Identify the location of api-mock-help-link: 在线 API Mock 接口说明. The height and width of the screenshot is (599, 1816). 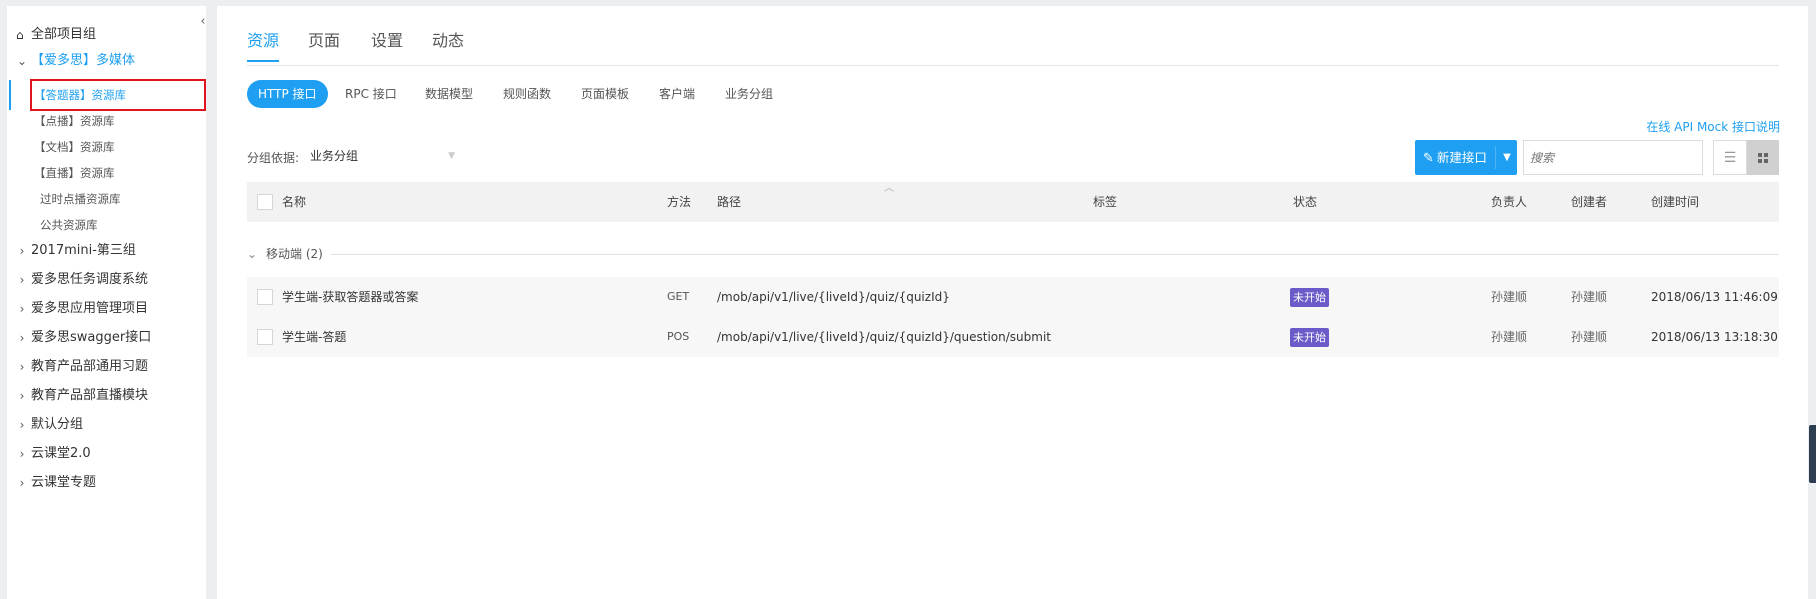
(1713, 126).